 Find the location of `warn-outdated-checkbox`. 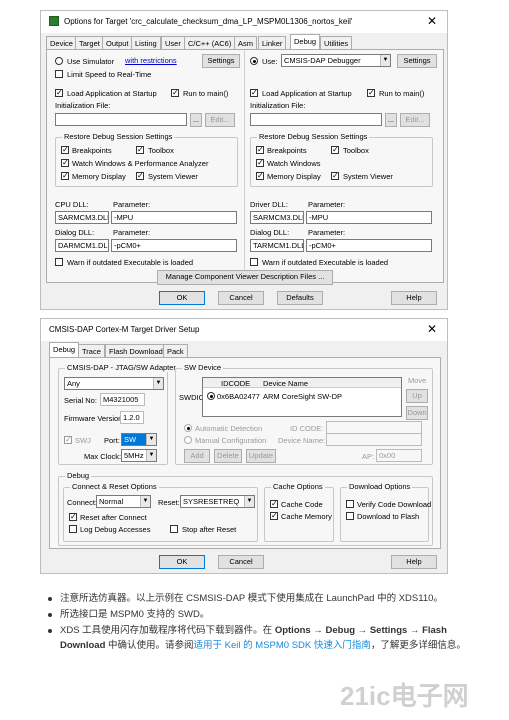

warn-outdated-checkbox is located at coordinates (59, 262).